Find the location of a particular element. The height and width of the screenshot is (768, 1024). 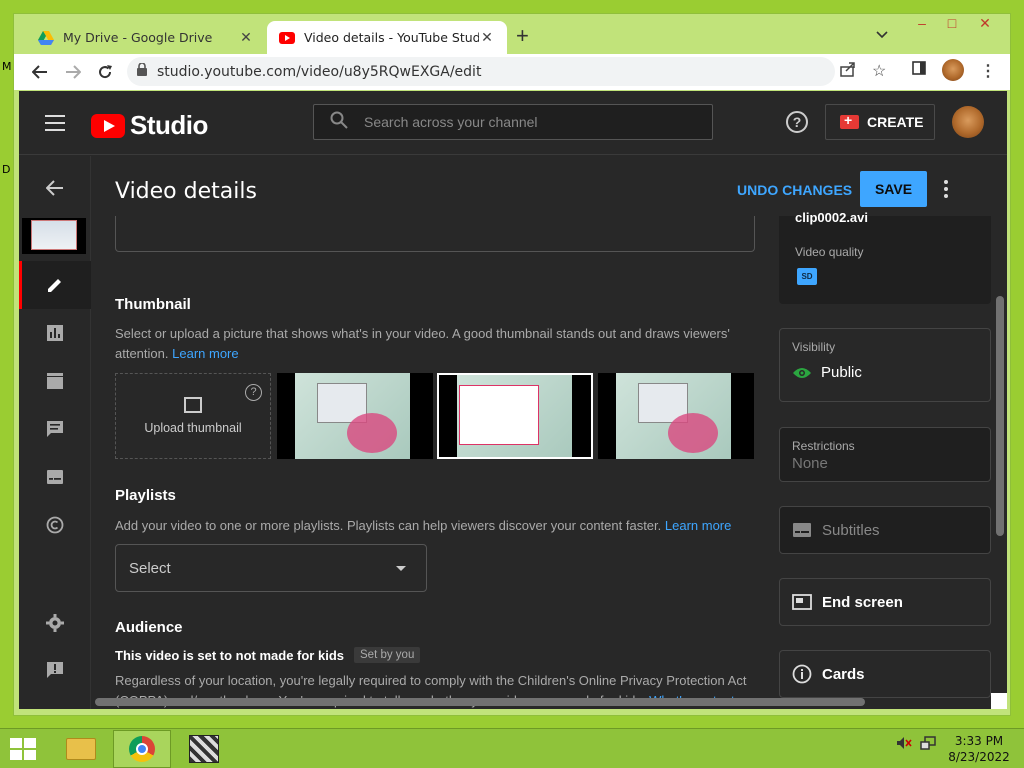

desktop-fragment-1: M is located at coordinates (7, 66).